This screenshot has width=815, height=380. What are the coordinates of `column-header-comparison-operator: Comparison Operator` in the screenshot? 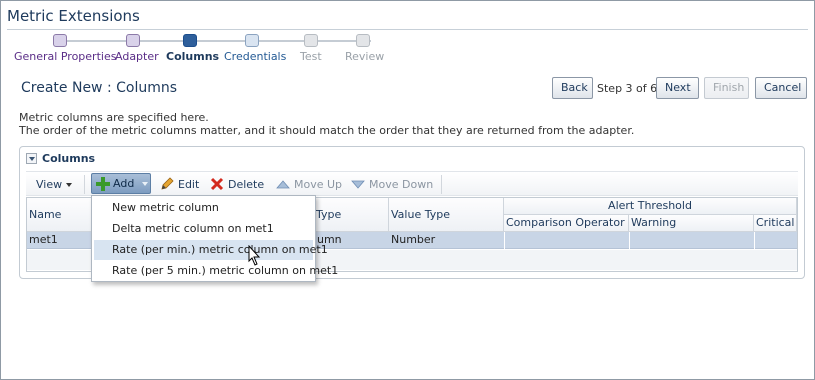 It's located at (566, 223).